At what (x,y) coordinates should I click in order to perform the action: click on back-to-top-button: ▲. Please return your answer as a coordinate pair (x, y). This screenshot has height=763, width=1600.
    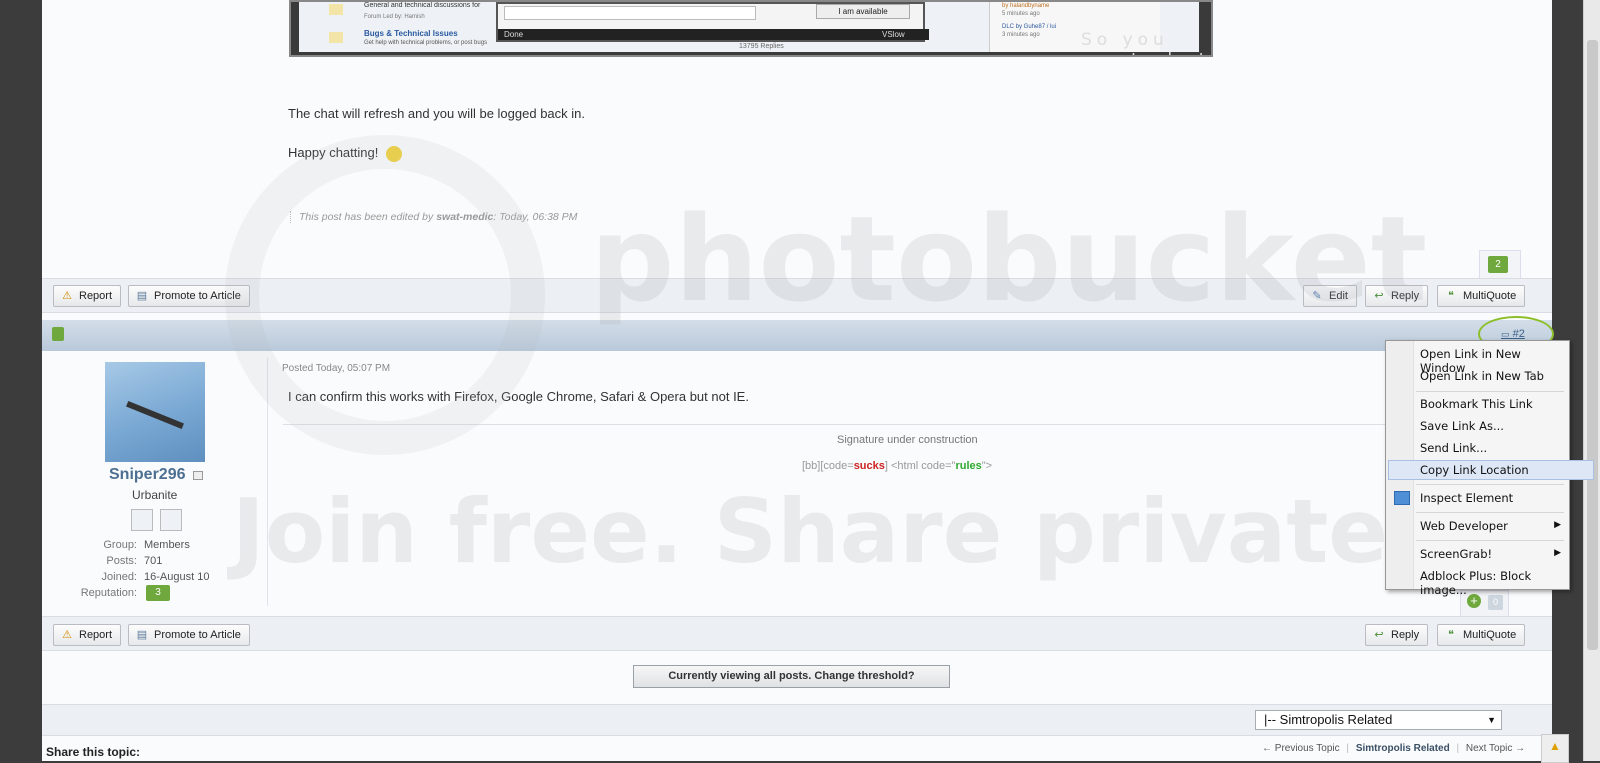
    Looking at the image, I should click on (1555, 748).